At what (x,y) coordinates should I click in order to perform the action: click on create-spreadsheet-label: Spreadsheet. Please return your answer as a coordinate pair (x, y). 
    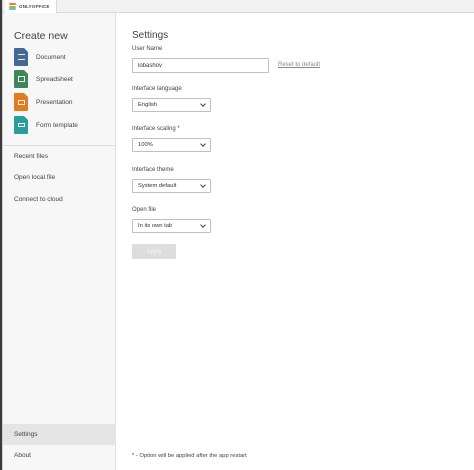
    Looking at the image, I should click on (54, 79).